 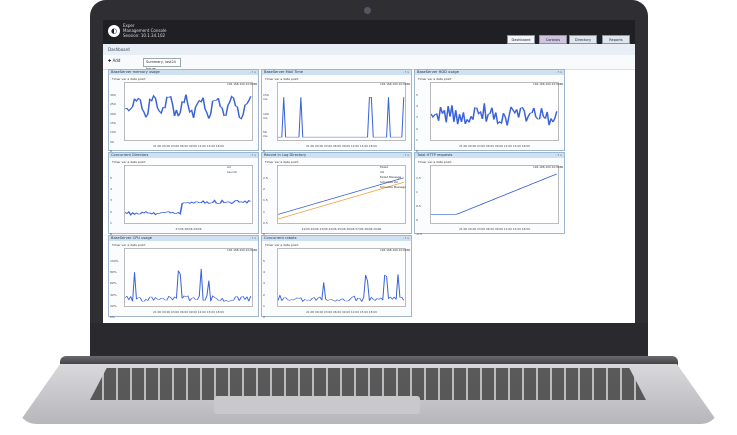 What do you see at coordinates (241, 167) in the screenshot?
I see `legend-item: All` at bounding box center [241, 167].